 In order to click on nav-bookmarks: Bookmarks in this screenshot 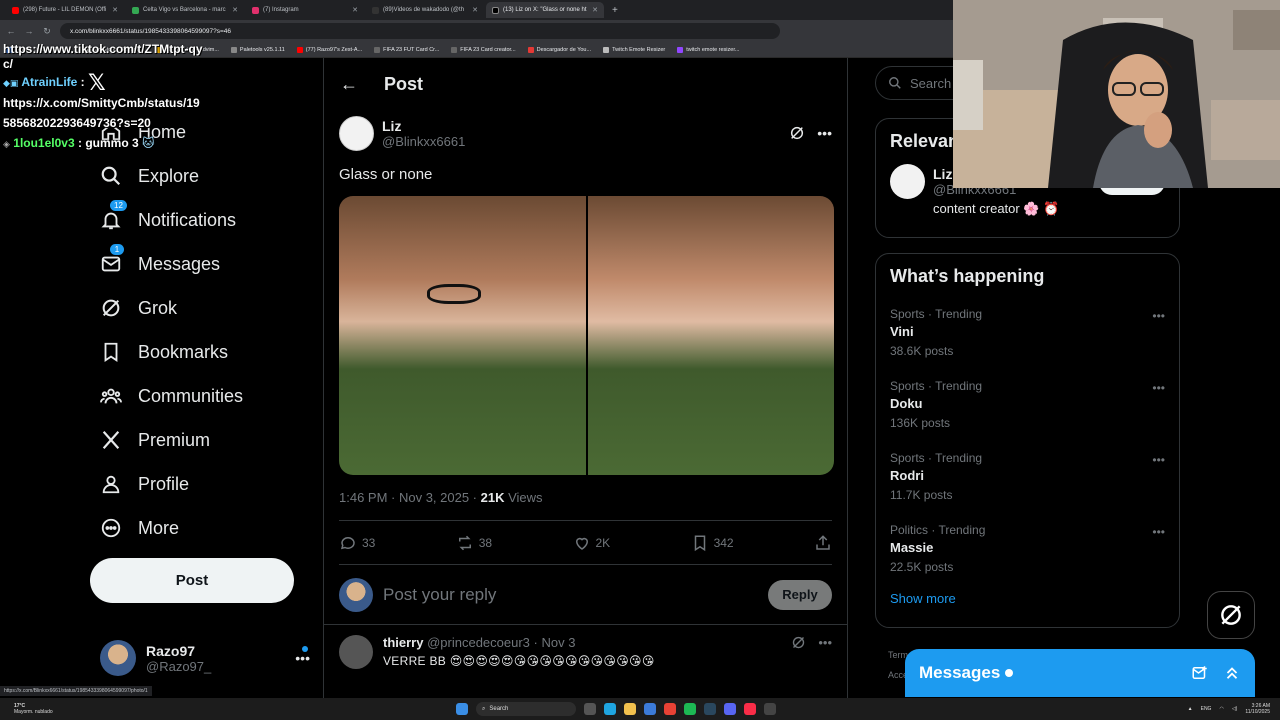, I will do `click(205, 352)`.